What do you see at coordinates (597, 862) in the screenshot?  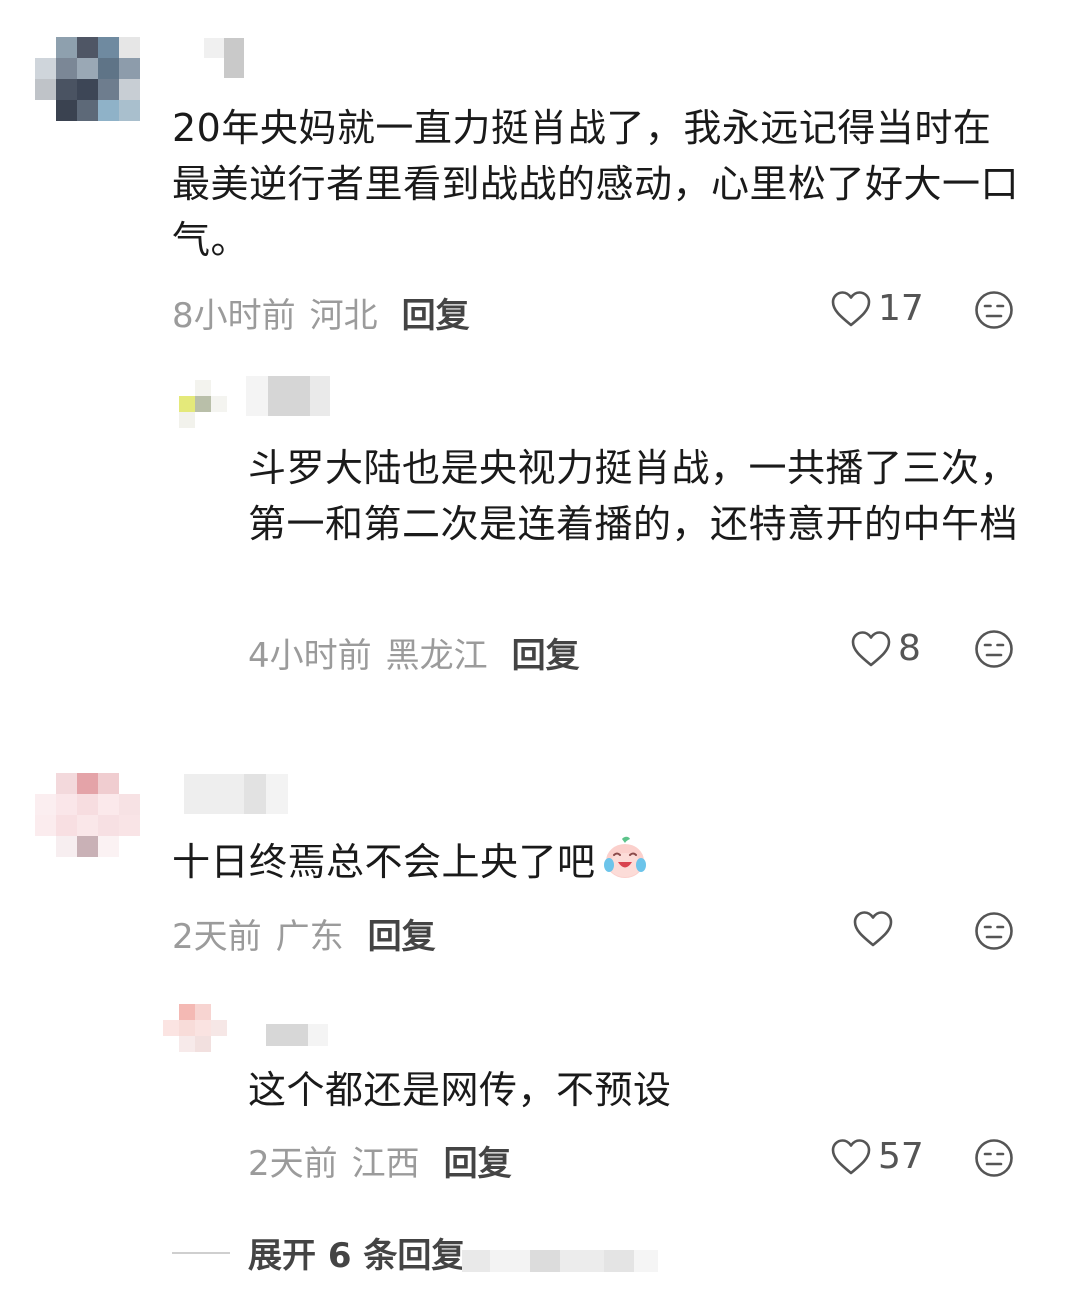 I see `comment-text: 十日终焉总不会上央了吧` at bounding box center [597, 862].